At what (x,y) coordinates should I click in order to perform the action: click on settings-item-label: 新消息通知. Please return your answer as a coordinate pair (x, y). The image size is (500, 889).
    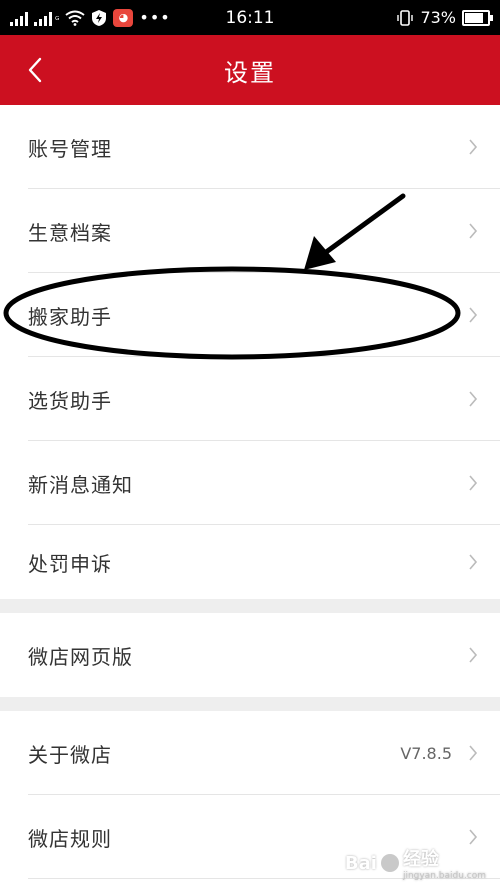
    Looking at the image, I should click on (80, 484).